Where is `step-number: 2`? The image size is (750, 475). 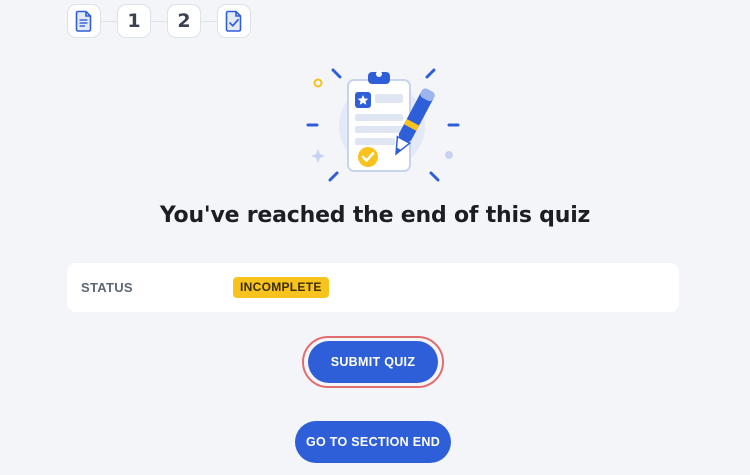 step-number: 2 is located at coordinates (184, 21).